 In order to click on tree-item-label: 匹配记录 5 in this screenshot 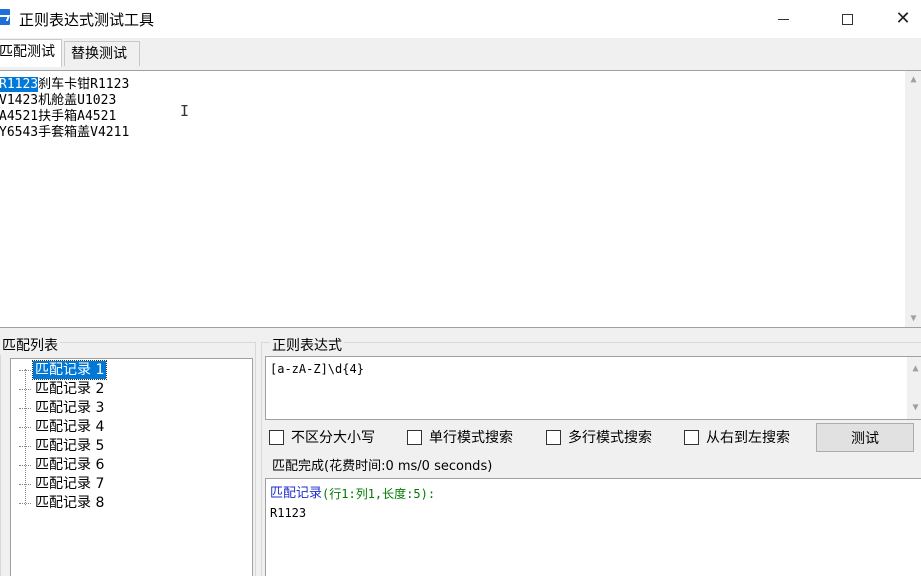, I will do `click(70, 446)`.